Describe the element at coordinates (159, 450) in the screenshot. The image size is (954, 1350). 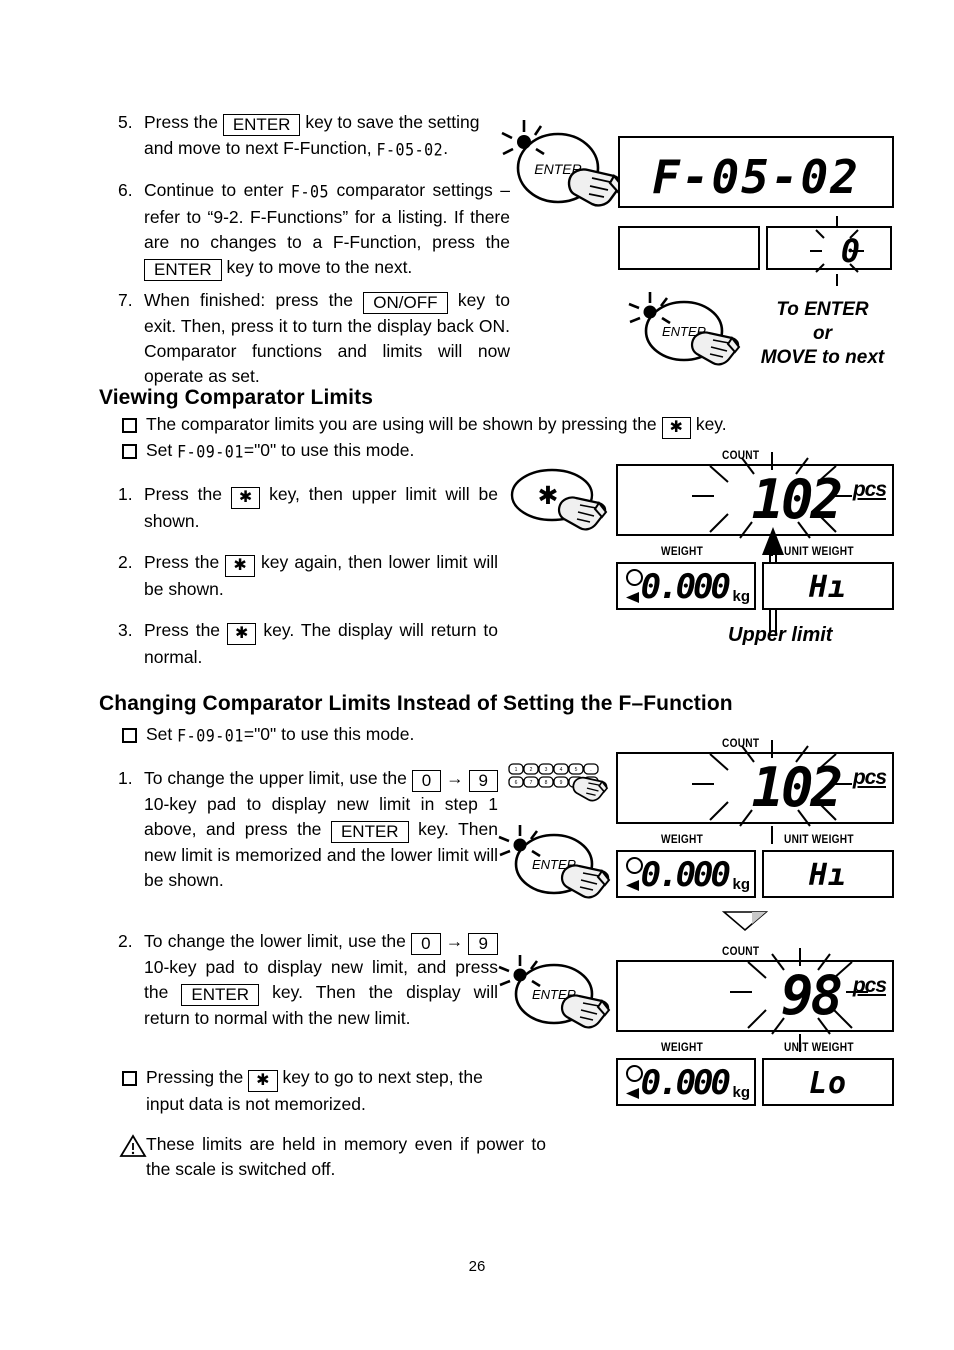
I see `viewing-bullet-2-a: Set` at that location.